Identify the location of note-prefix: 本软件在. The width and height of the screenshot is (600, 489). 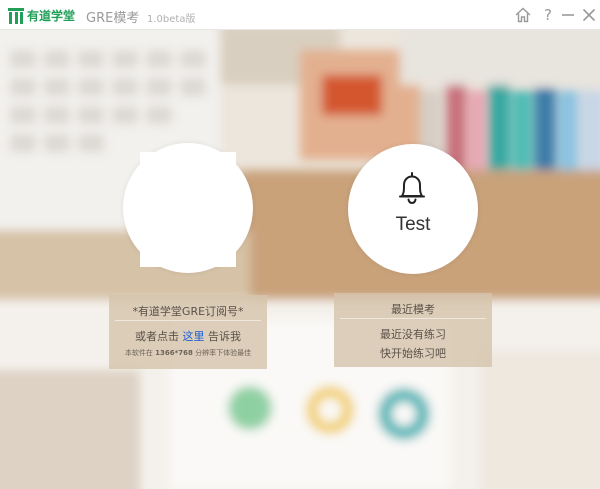
(138, 353).